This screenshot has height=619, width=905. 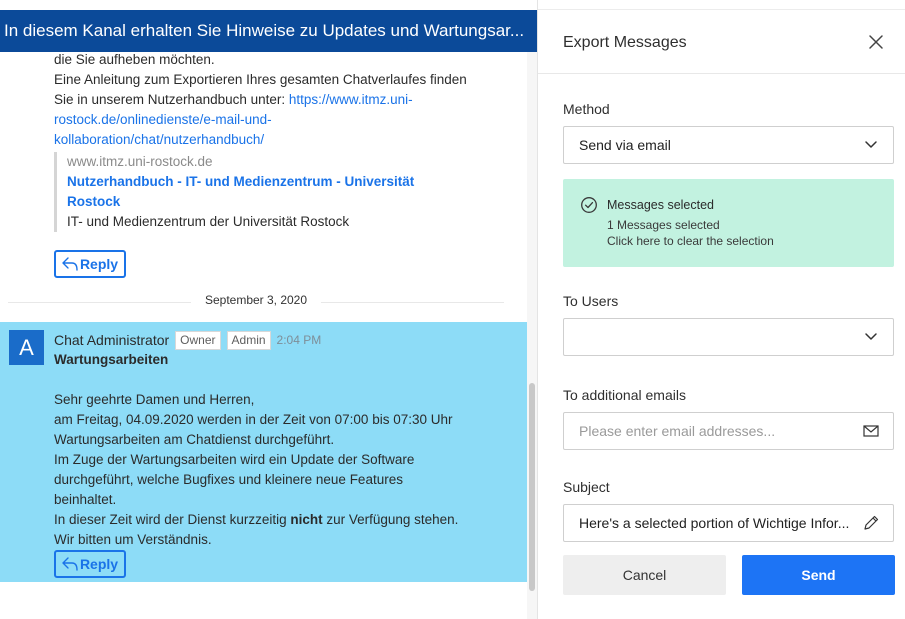 I want to click on message-line: Sehr geehrte Damen und Herren,, so click(x=154, y=399).